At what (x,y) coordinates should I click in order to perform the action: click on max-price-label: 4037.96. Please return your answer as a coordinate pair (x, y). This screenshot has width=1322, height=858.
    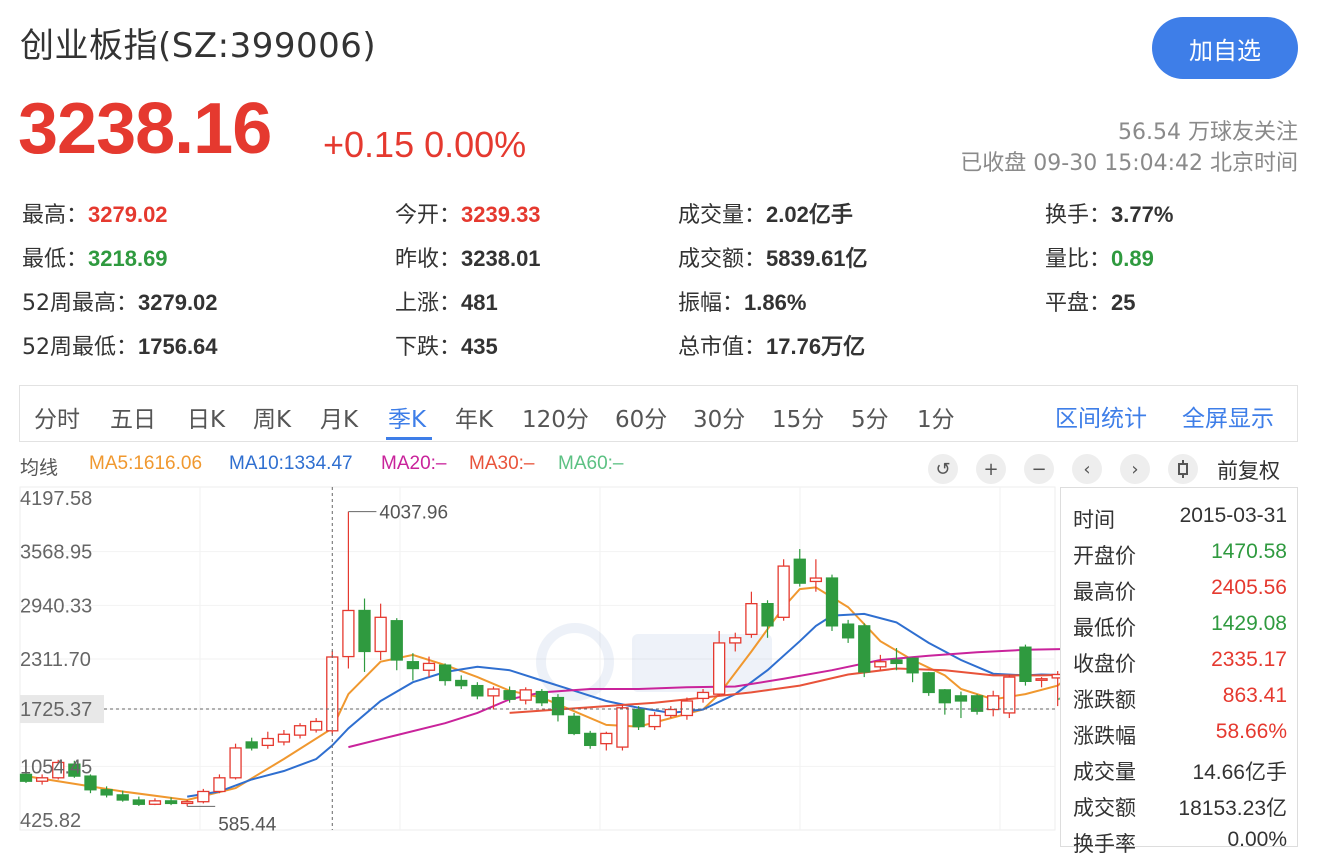
    Looking at the image, I should click on (413, 513).